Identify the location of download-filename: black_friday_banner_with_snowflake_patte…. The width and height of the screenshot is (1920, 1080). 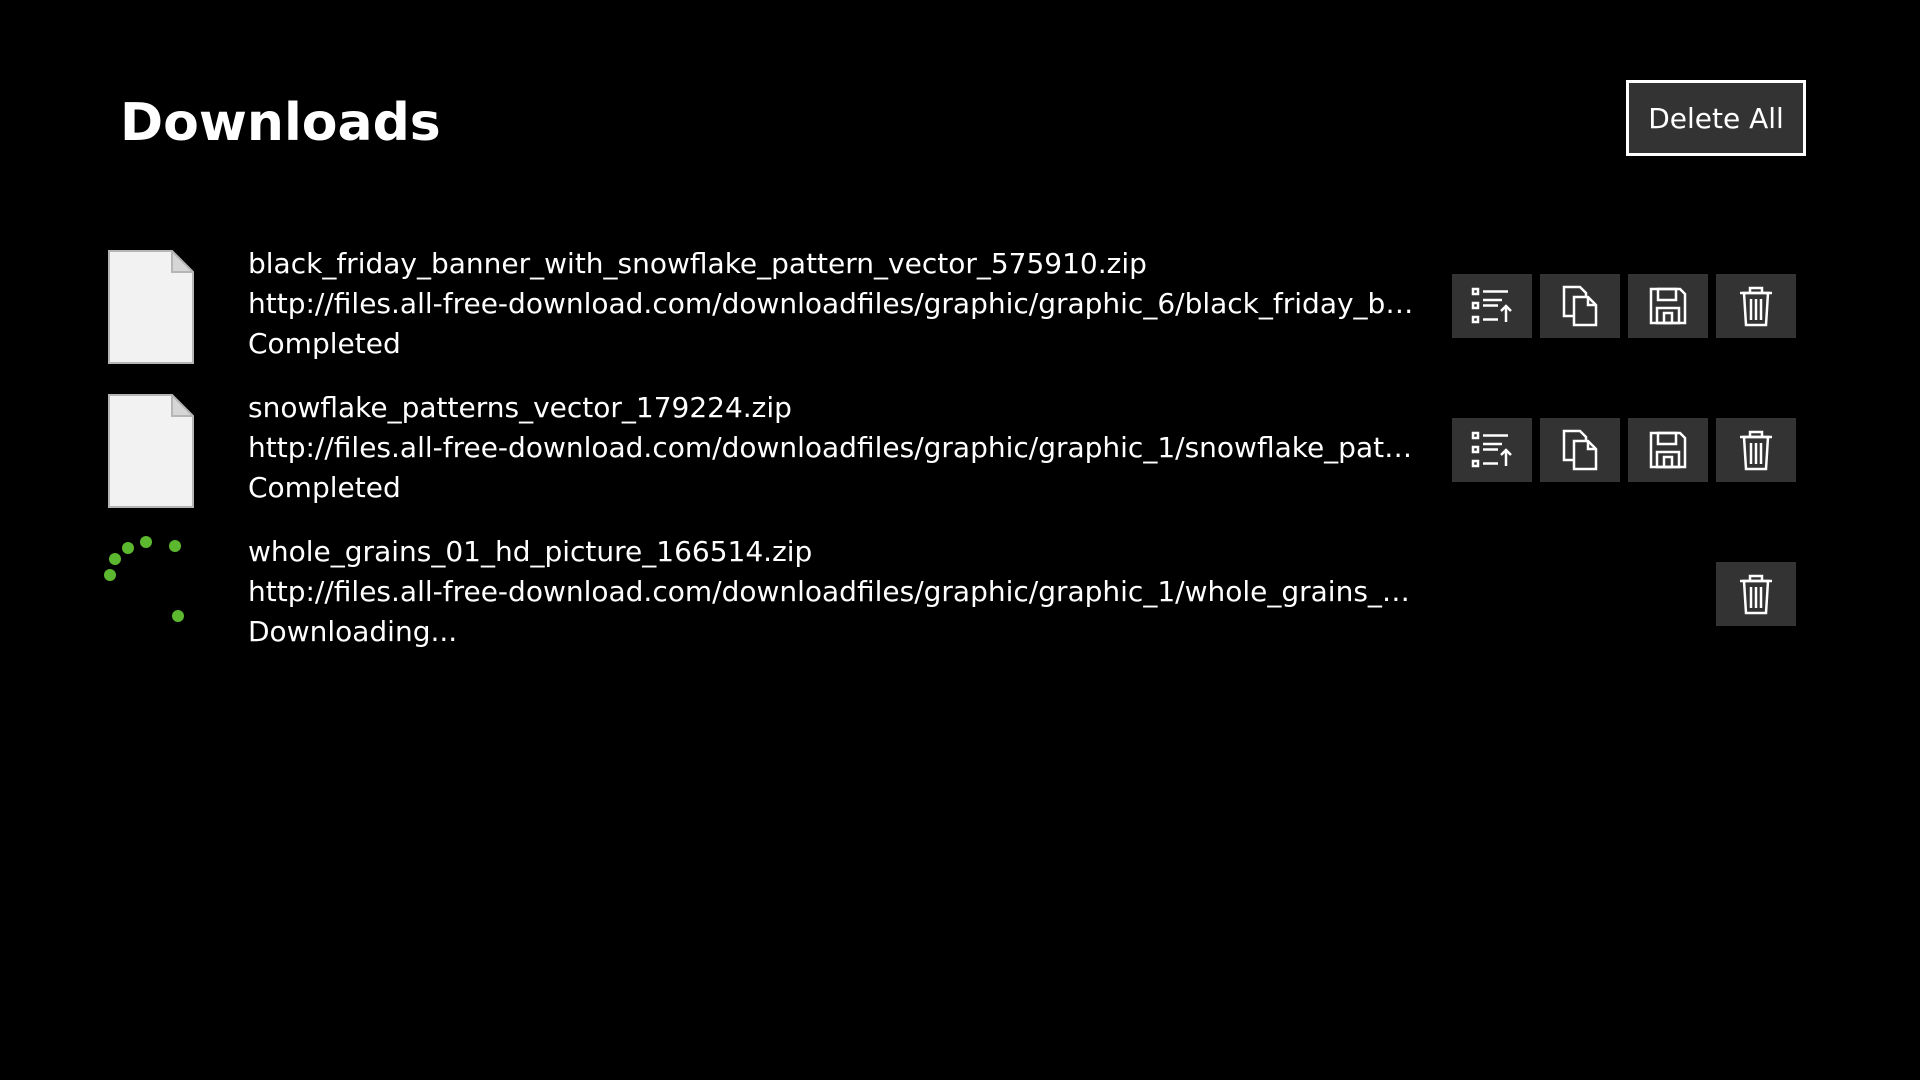
(697, 263).